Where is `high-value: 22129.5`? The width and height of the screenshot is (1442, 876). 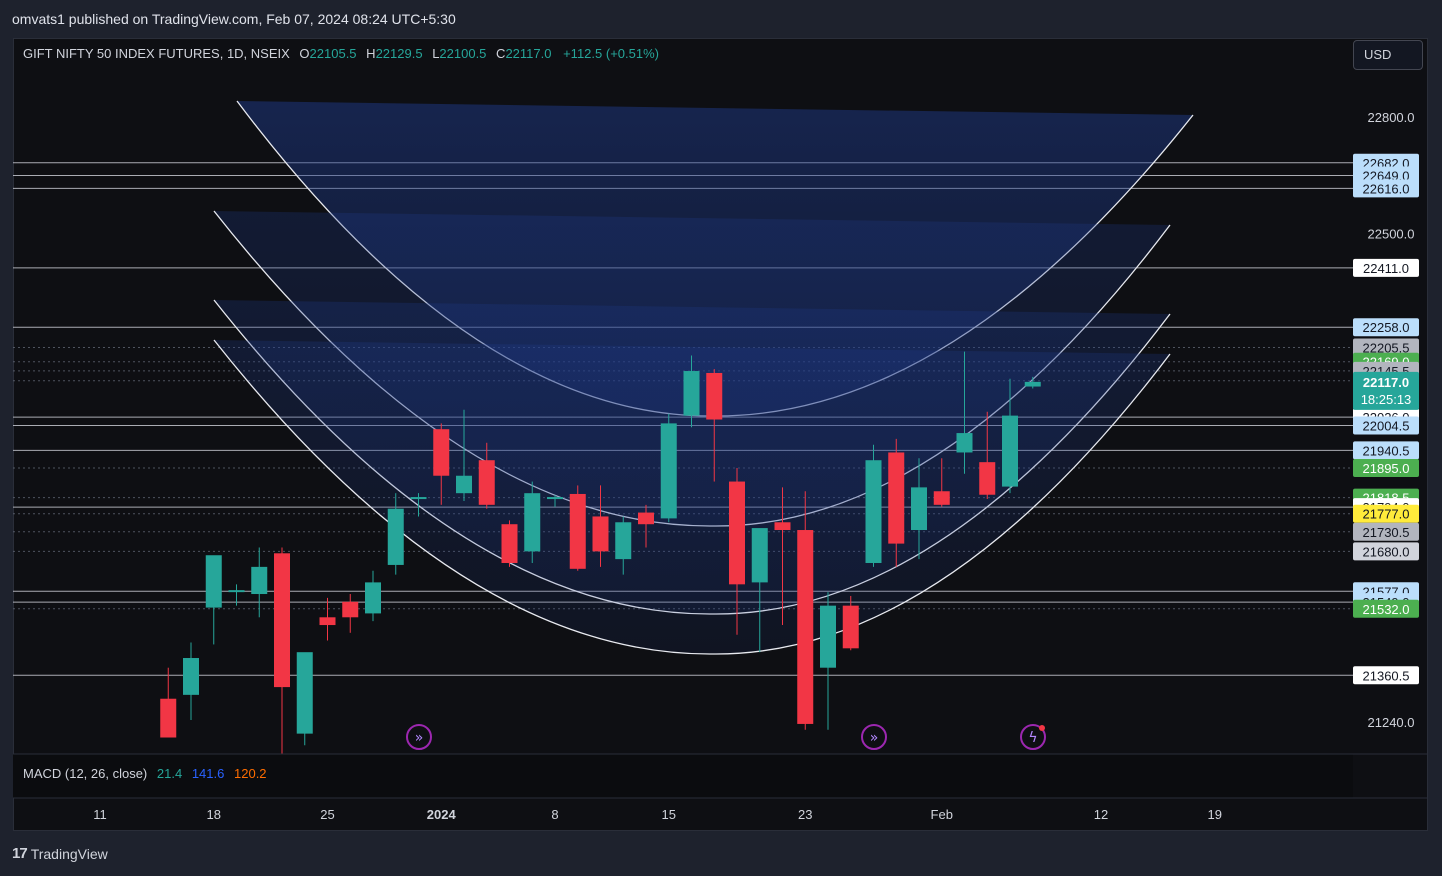 high-value: 22129.5 is located at coordinates (399, 53).